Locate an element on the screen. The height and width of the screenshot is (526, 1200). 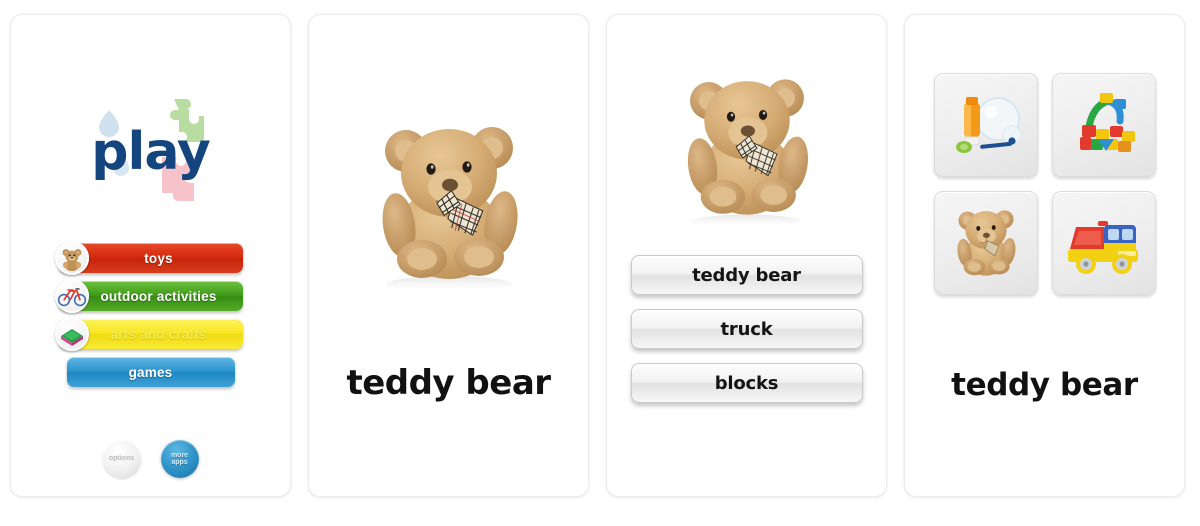
bubbles-icon is located at coordinates (986, 125).